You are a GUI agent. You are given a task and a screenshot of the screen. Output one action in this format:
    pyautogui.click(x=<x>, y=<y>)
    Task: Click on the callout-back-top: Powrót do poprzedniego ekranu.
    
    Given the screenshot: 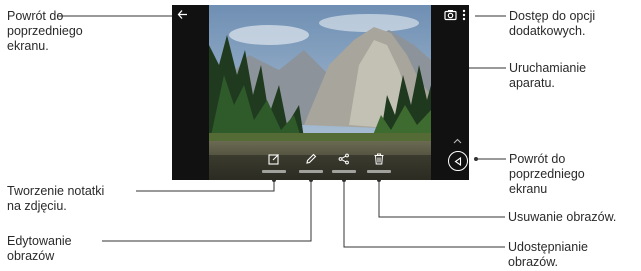 What is the action you would take?
    pyautogui.click(x=45, y=31)
    